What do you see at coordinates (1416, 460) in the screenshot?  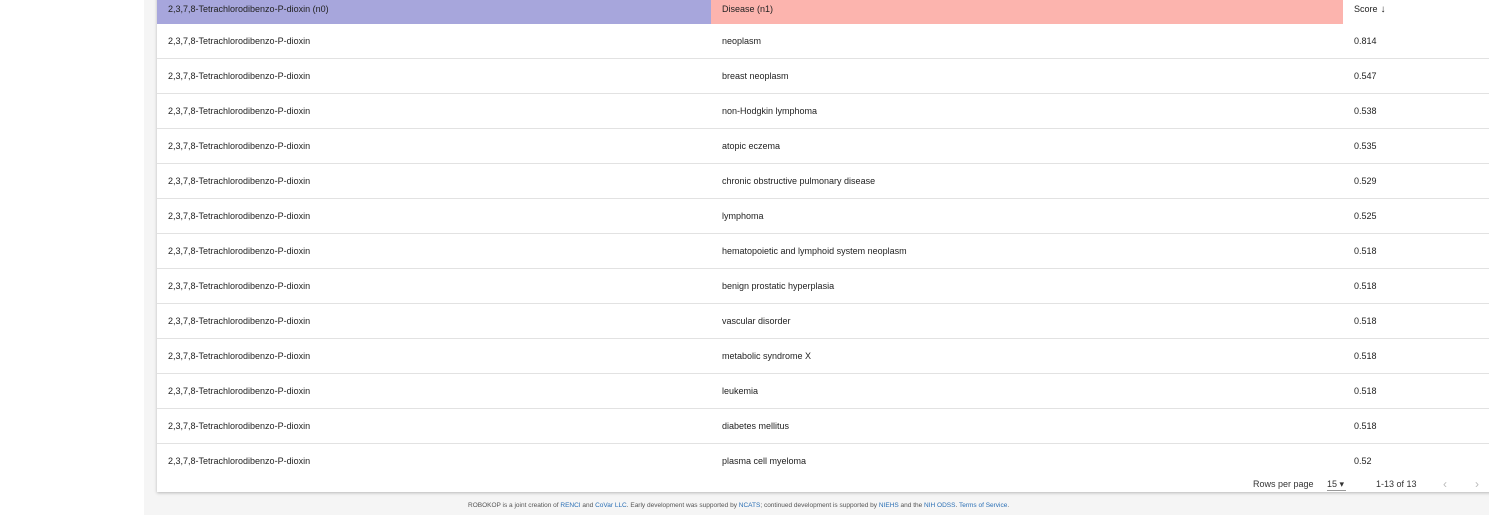 I see `score-cell: 0.52` at bounding box center [1416, 460].